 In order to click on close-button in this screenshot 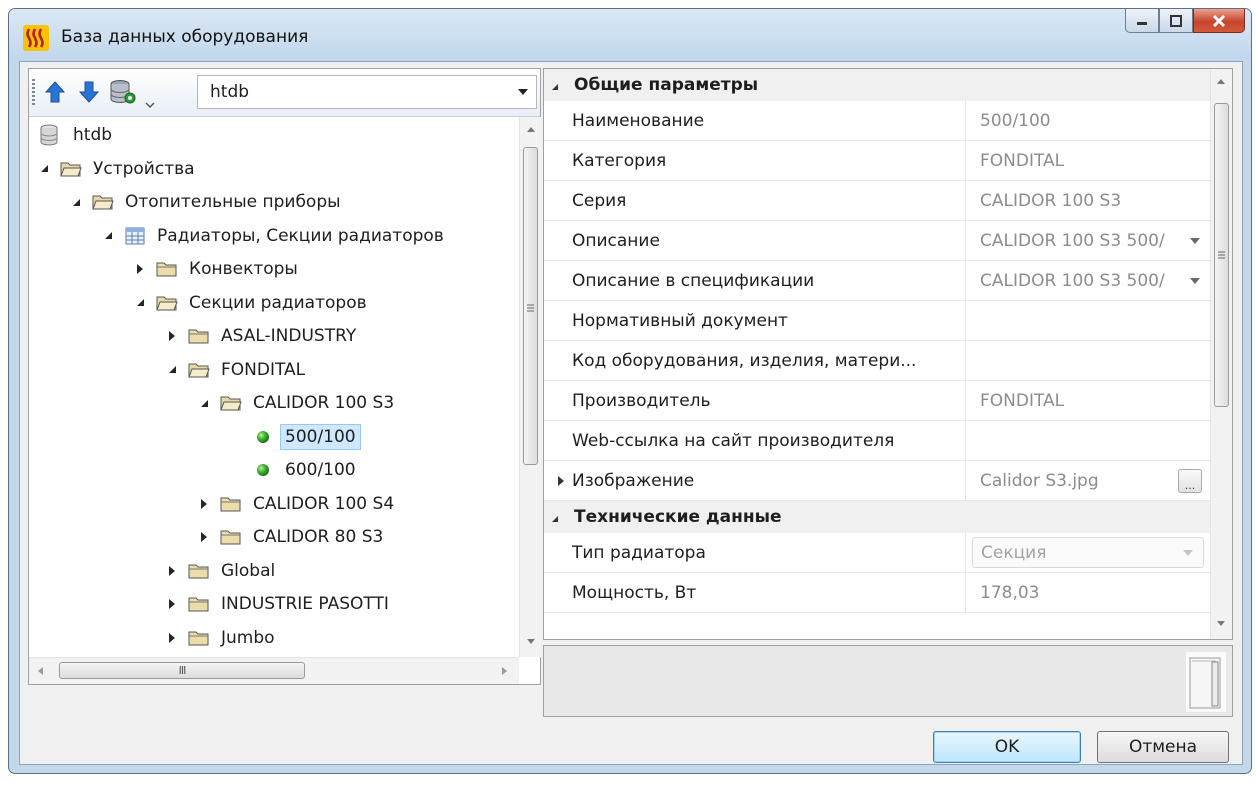, I will do `click(1219, 21)`.